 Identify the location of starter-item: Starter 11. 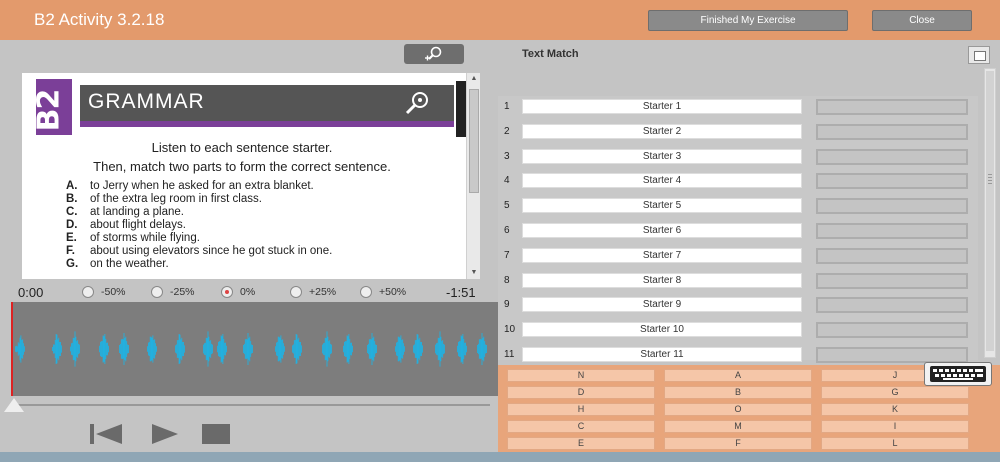
(662, 354).